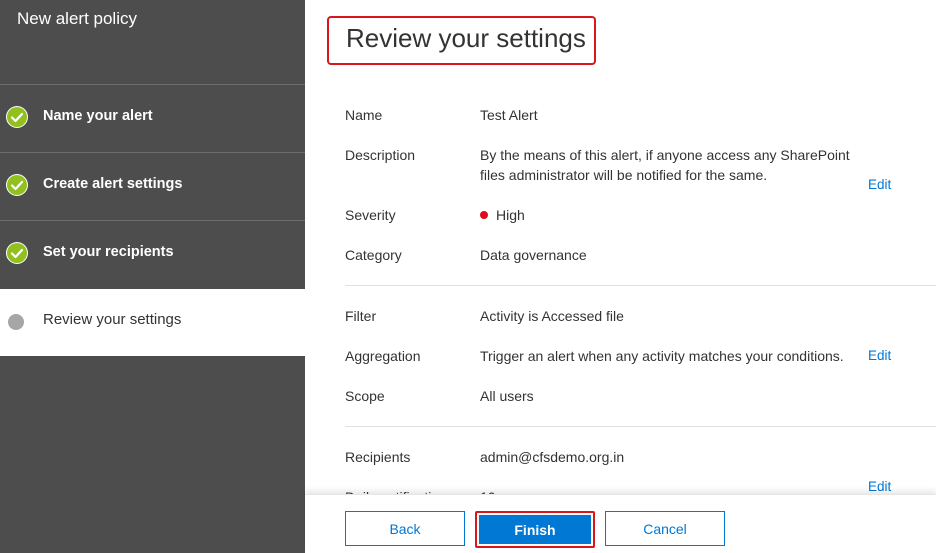 Image resolution: width=936 pixels, height=553 pixels. Describe the element at coordinates (879, 184) in the screenshot. I see `edit-alert-details-link: Edit` at that location.